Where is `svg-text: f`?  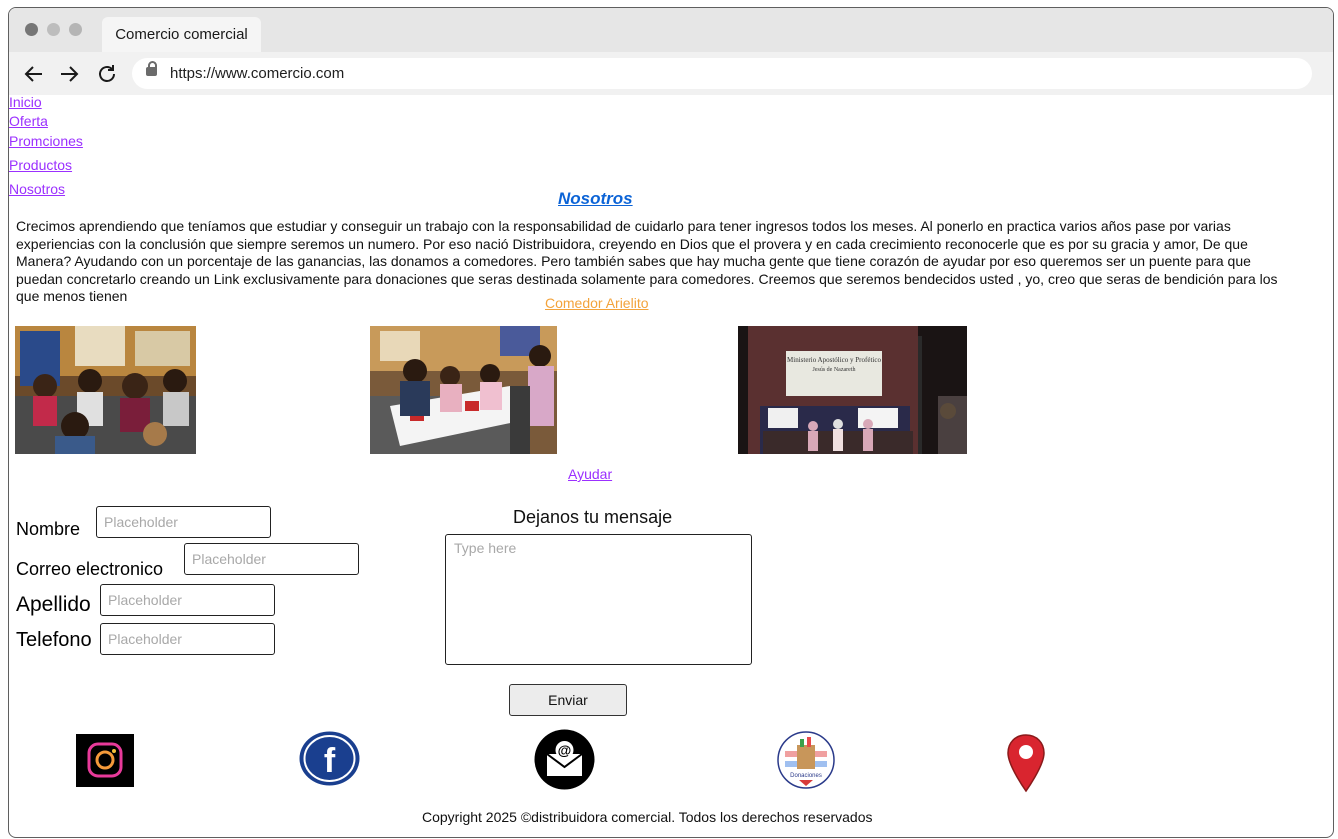 svg-text: f is located at coordinates (330, 761).